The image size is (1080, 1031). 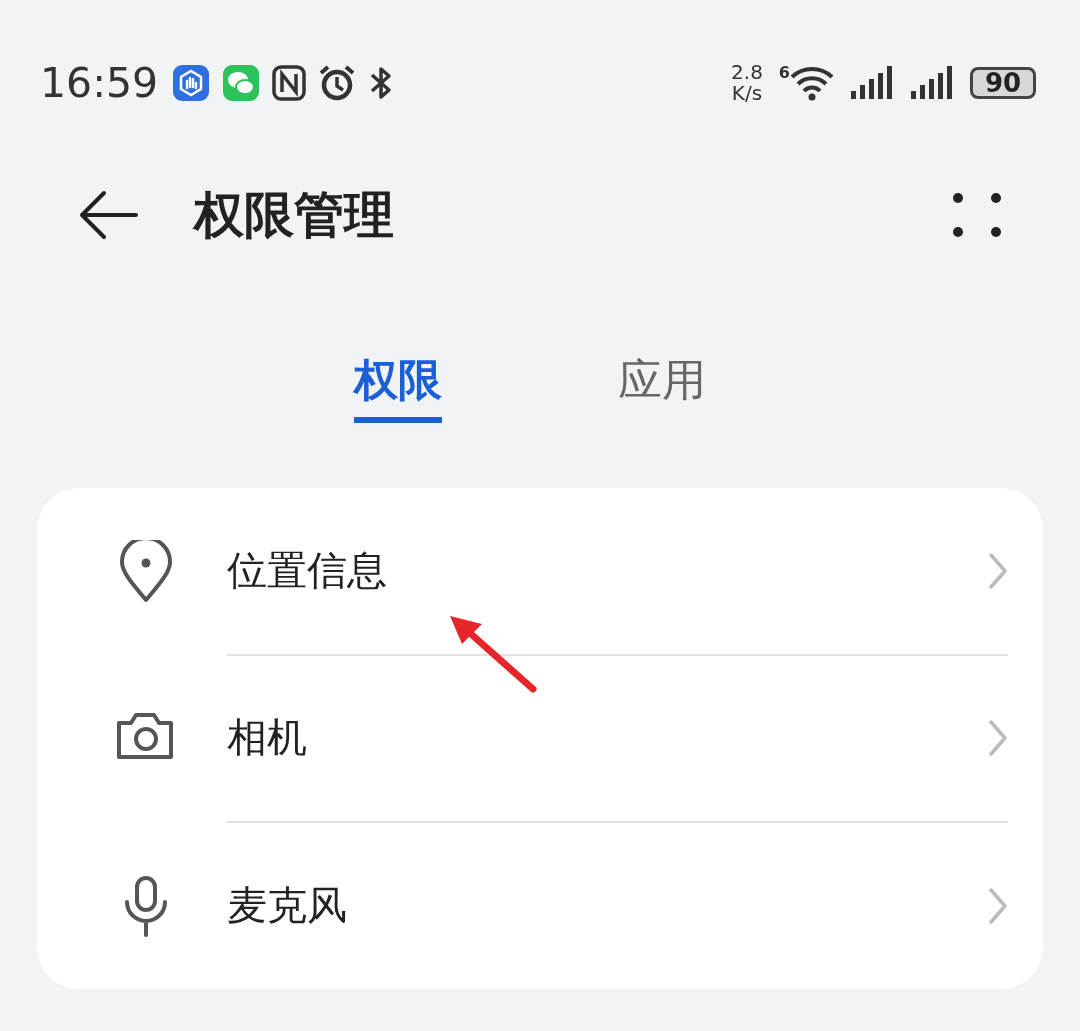 What do you see at coordinates (662, 387) in the screenshot?
I see `tab: 应用` at bounding box center [662, 387].